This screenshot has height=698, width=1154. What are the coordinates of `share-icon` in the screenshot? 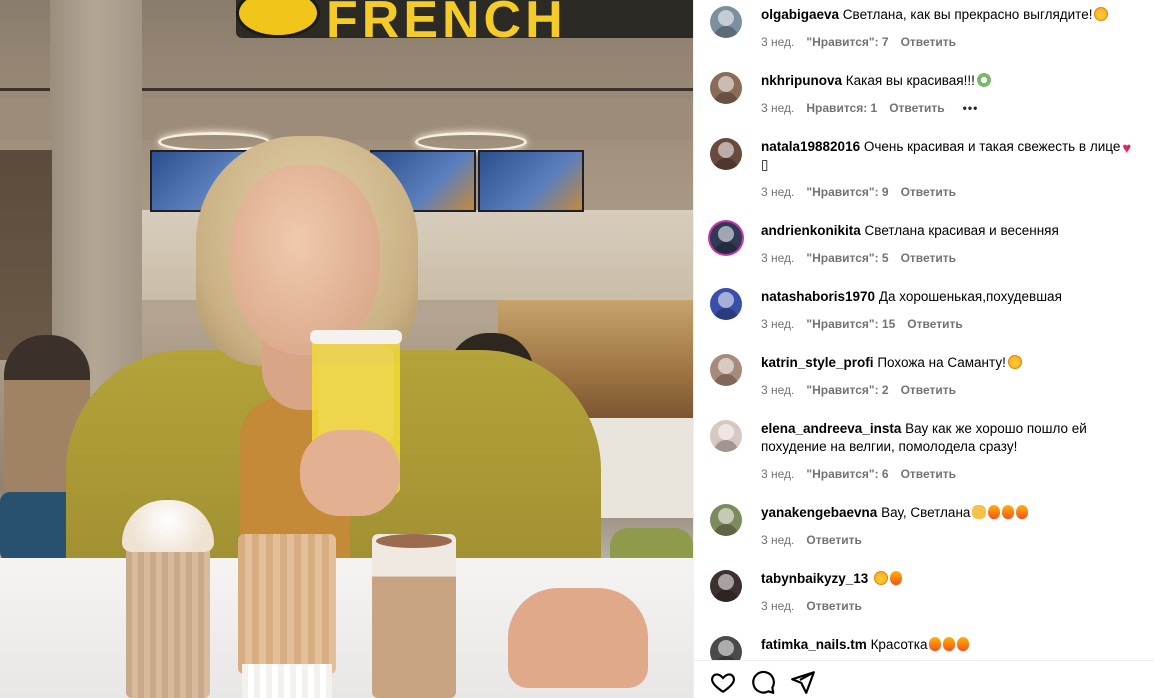 It's located at (803, 682).